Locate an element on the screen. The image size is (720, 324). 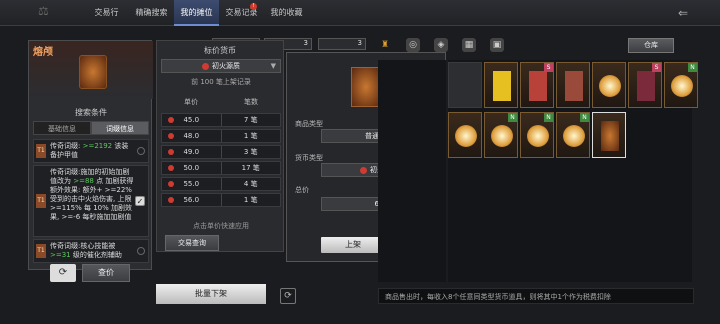
query-price-button: 查价 is located at coordinates (106, 273).